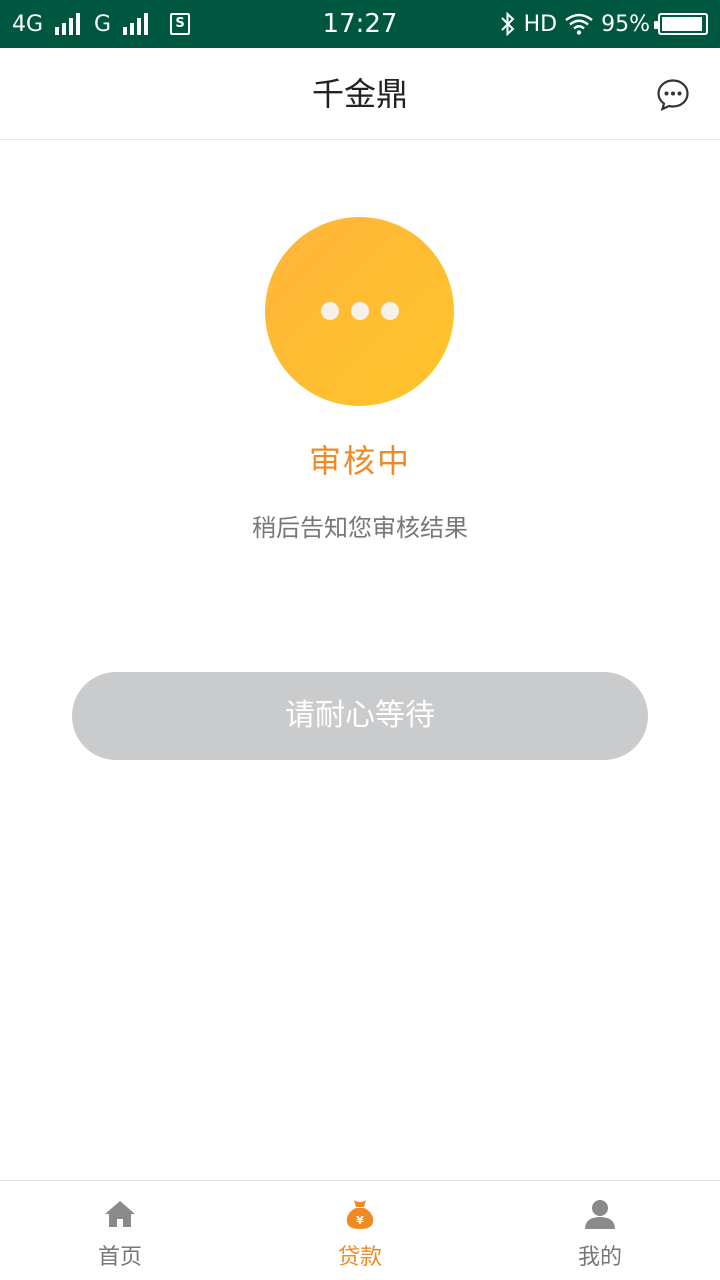 Image resolution: width=720 pixels, height=1280 pixels. What do you see at coordinates (600, 1230) in the screenshot?
I see `tab-mine: 我的` at bounding box center [600, 1230].